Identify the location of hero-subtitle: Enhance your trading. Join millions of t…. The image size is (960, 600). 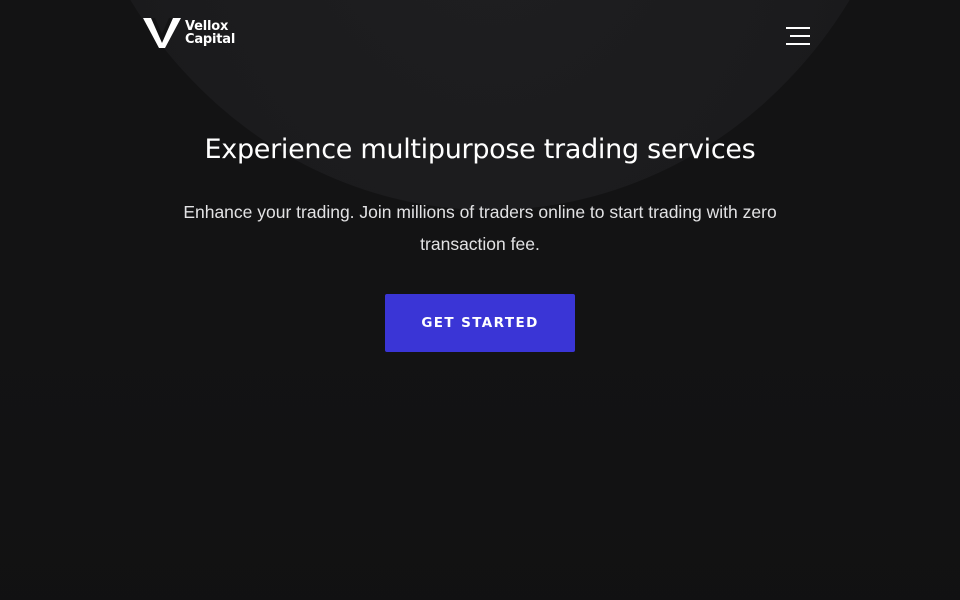
(480, 228).